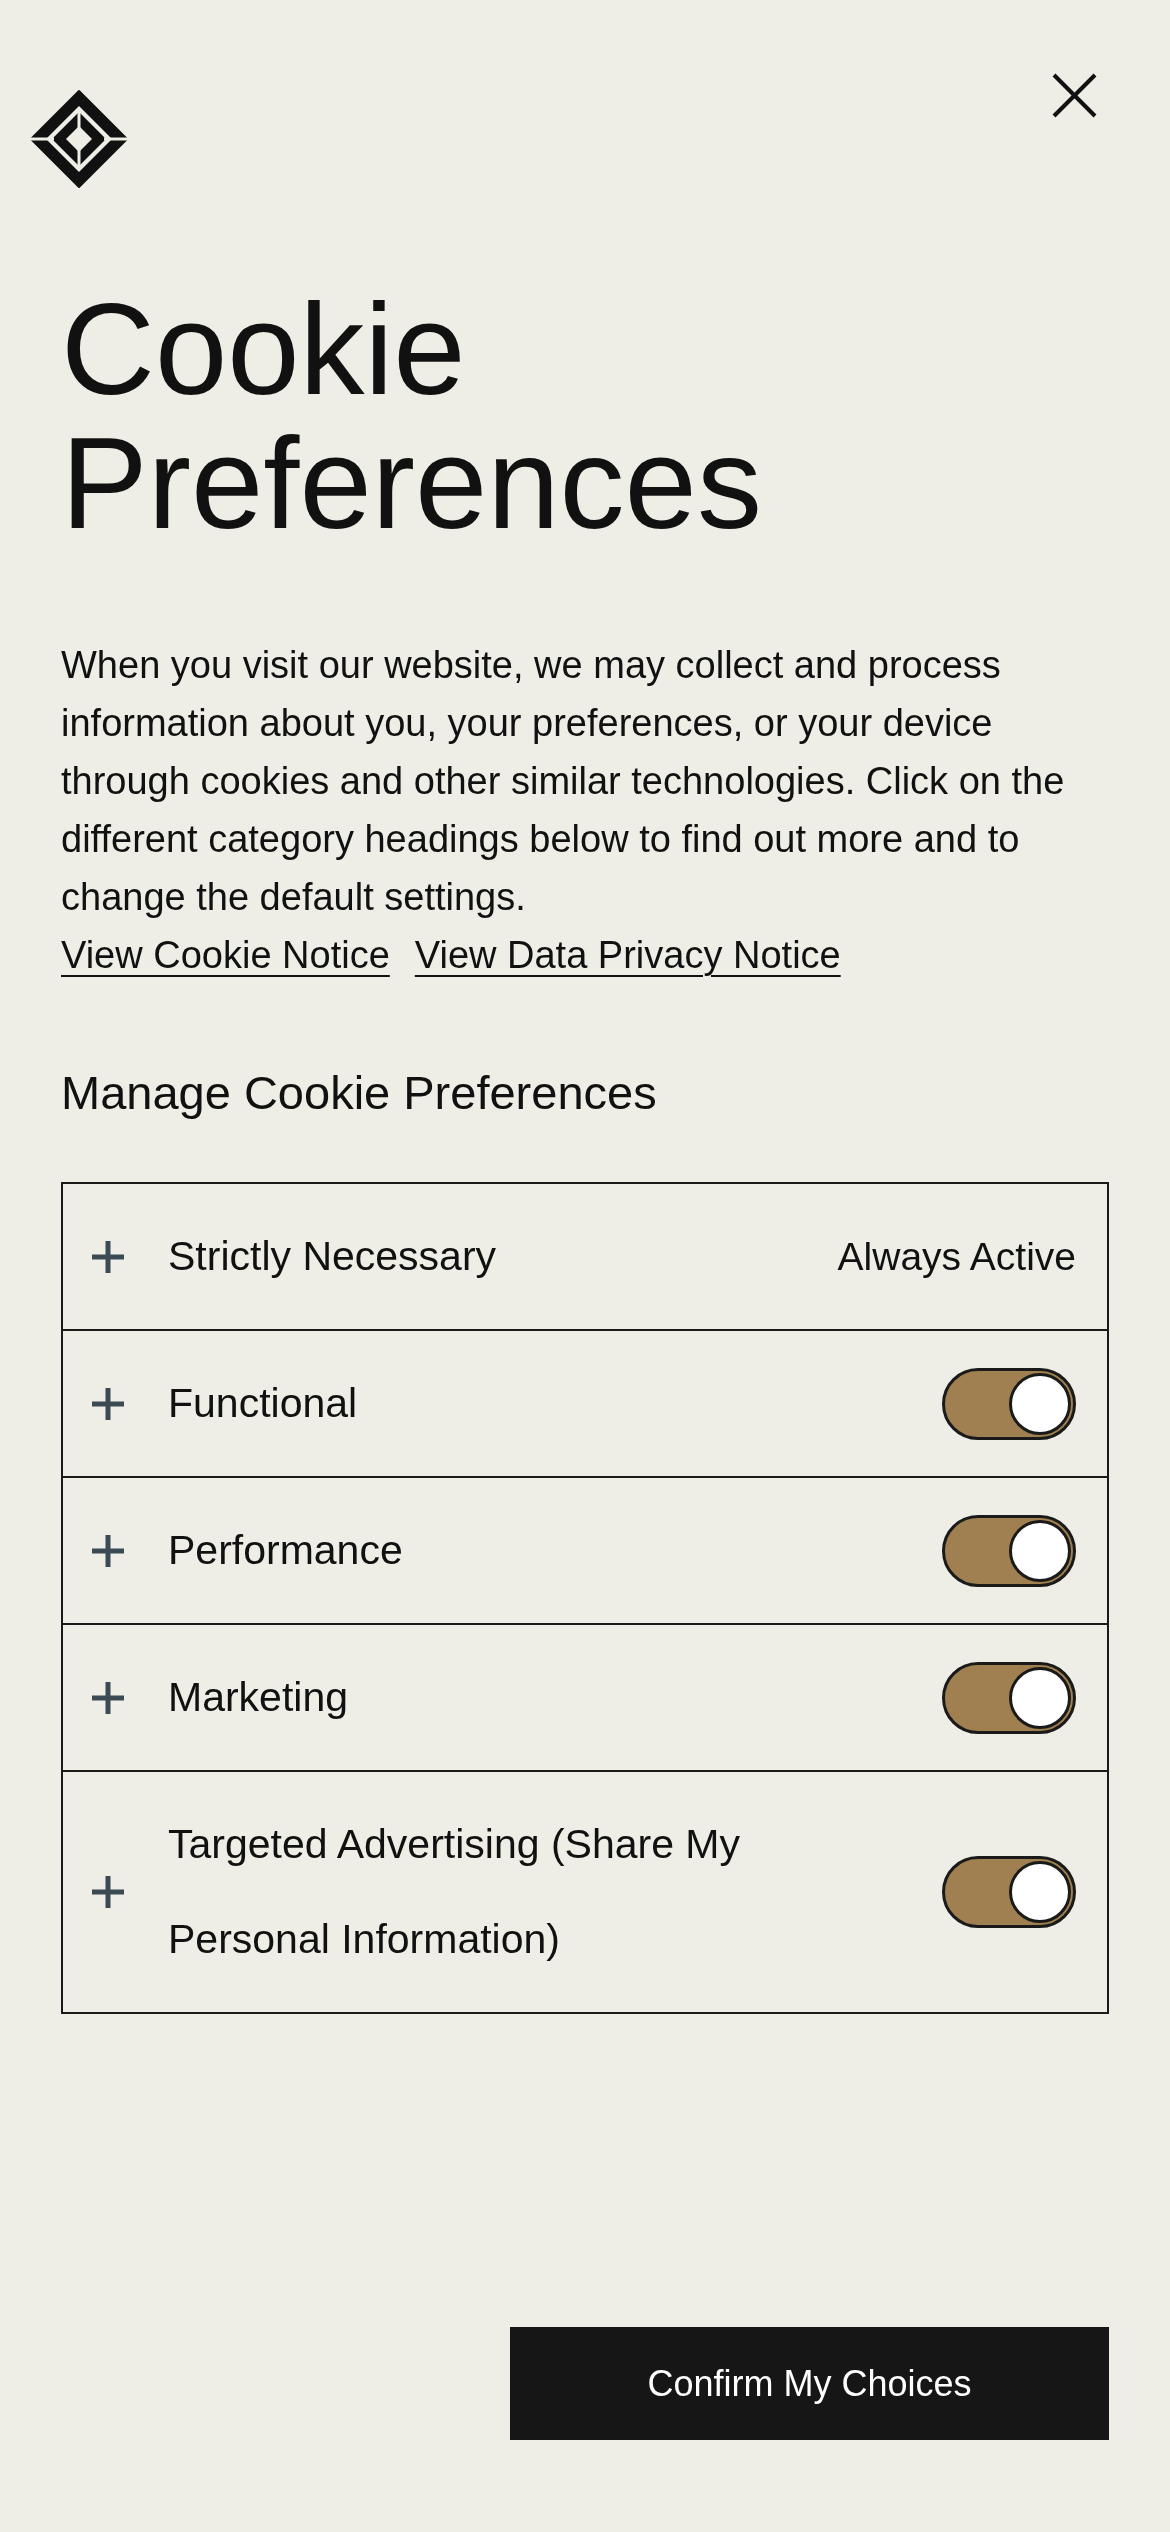 This screenshot has height=2532, width=1170. What do you see at coordinates (258, 1697) in the screenshot?
I see `category-label: Marketing` at bounding box center [258, 1697].